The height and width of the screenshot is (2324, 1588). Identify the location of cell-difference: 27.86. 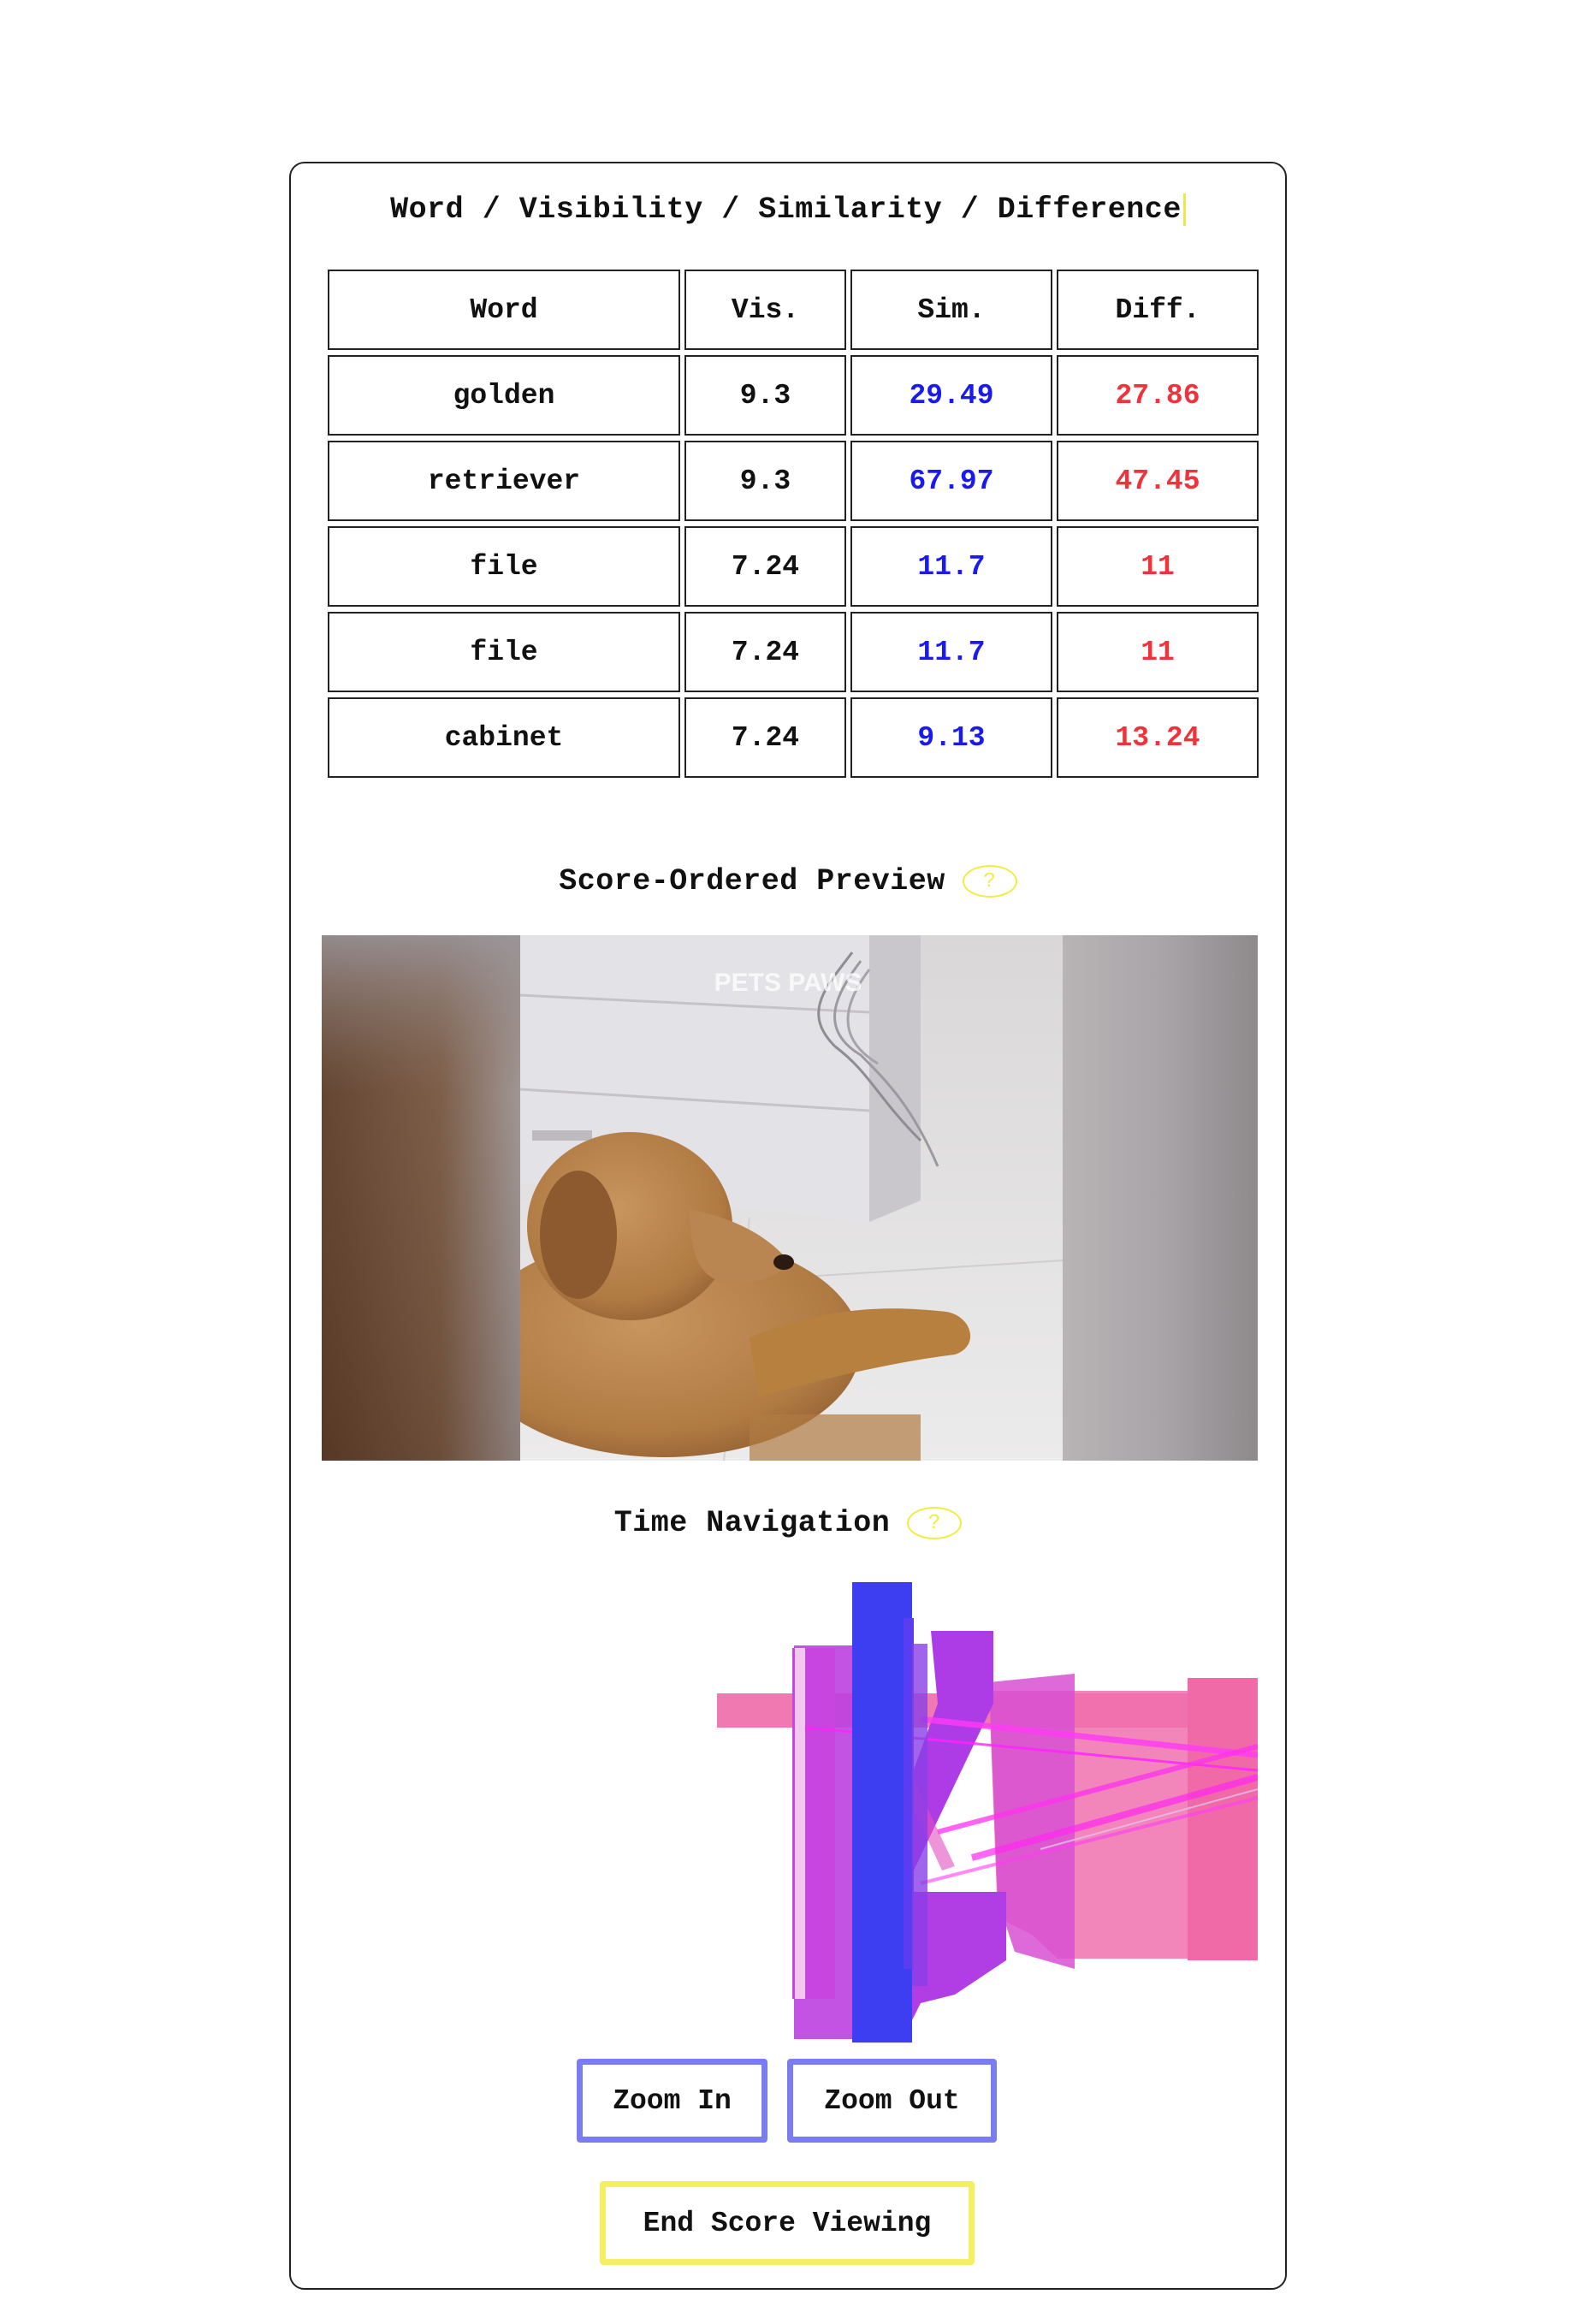
(1158, 395).